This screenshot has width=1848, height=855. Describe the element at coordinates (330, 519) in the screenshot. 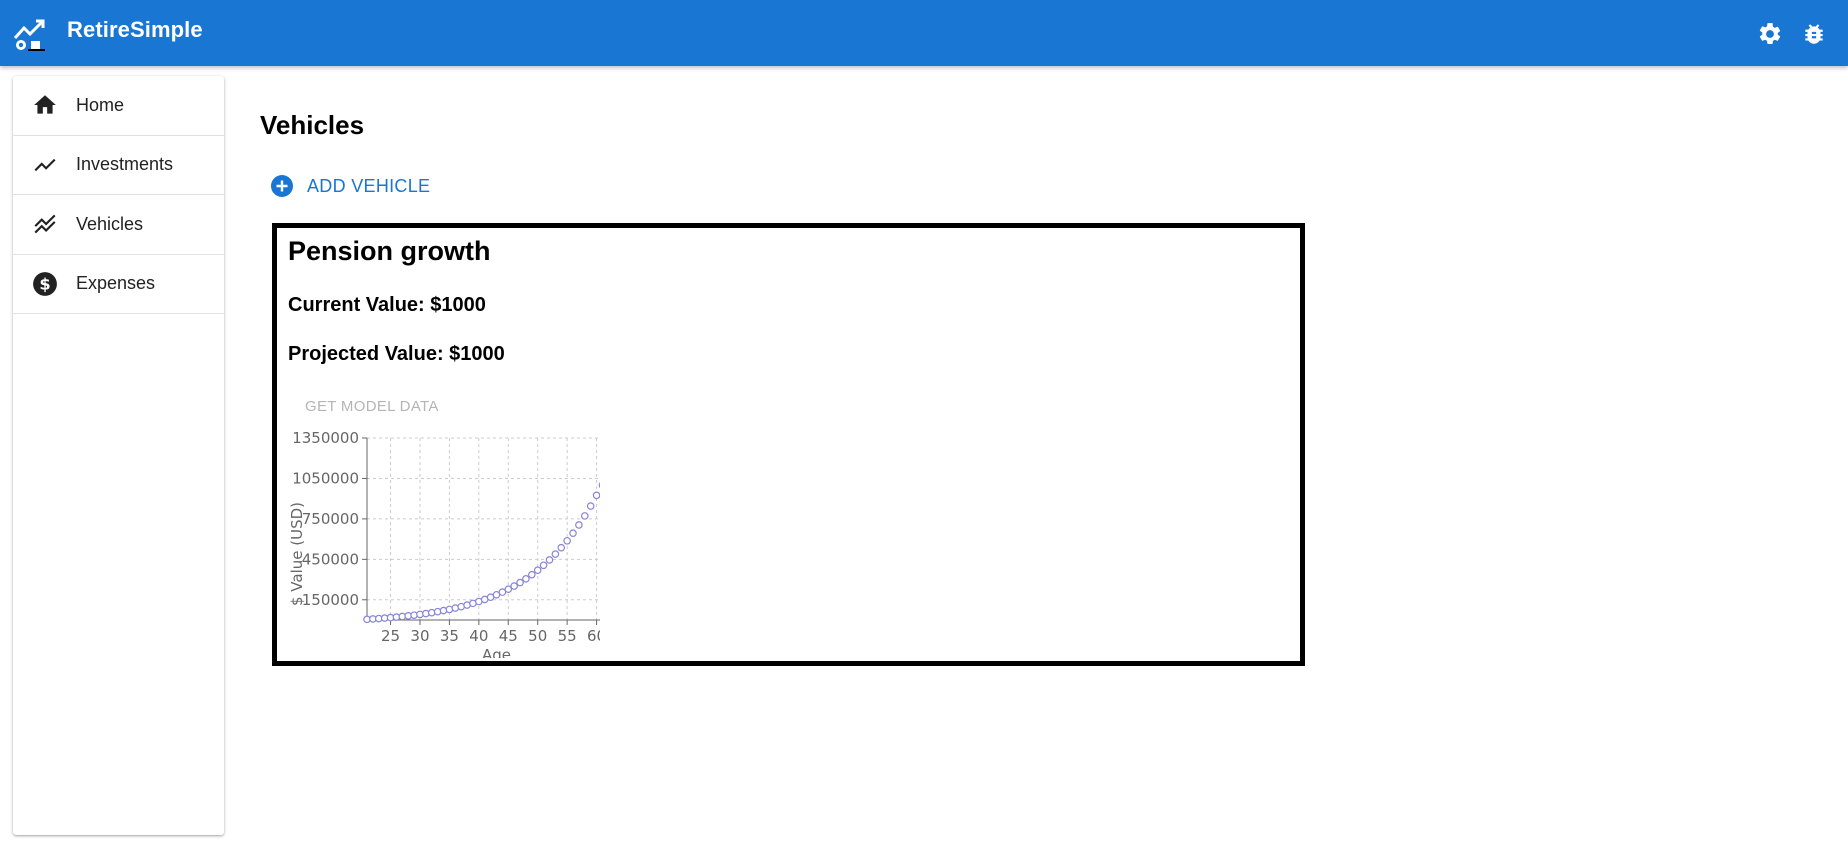

I see `y-tick-label: 750000` at that location.